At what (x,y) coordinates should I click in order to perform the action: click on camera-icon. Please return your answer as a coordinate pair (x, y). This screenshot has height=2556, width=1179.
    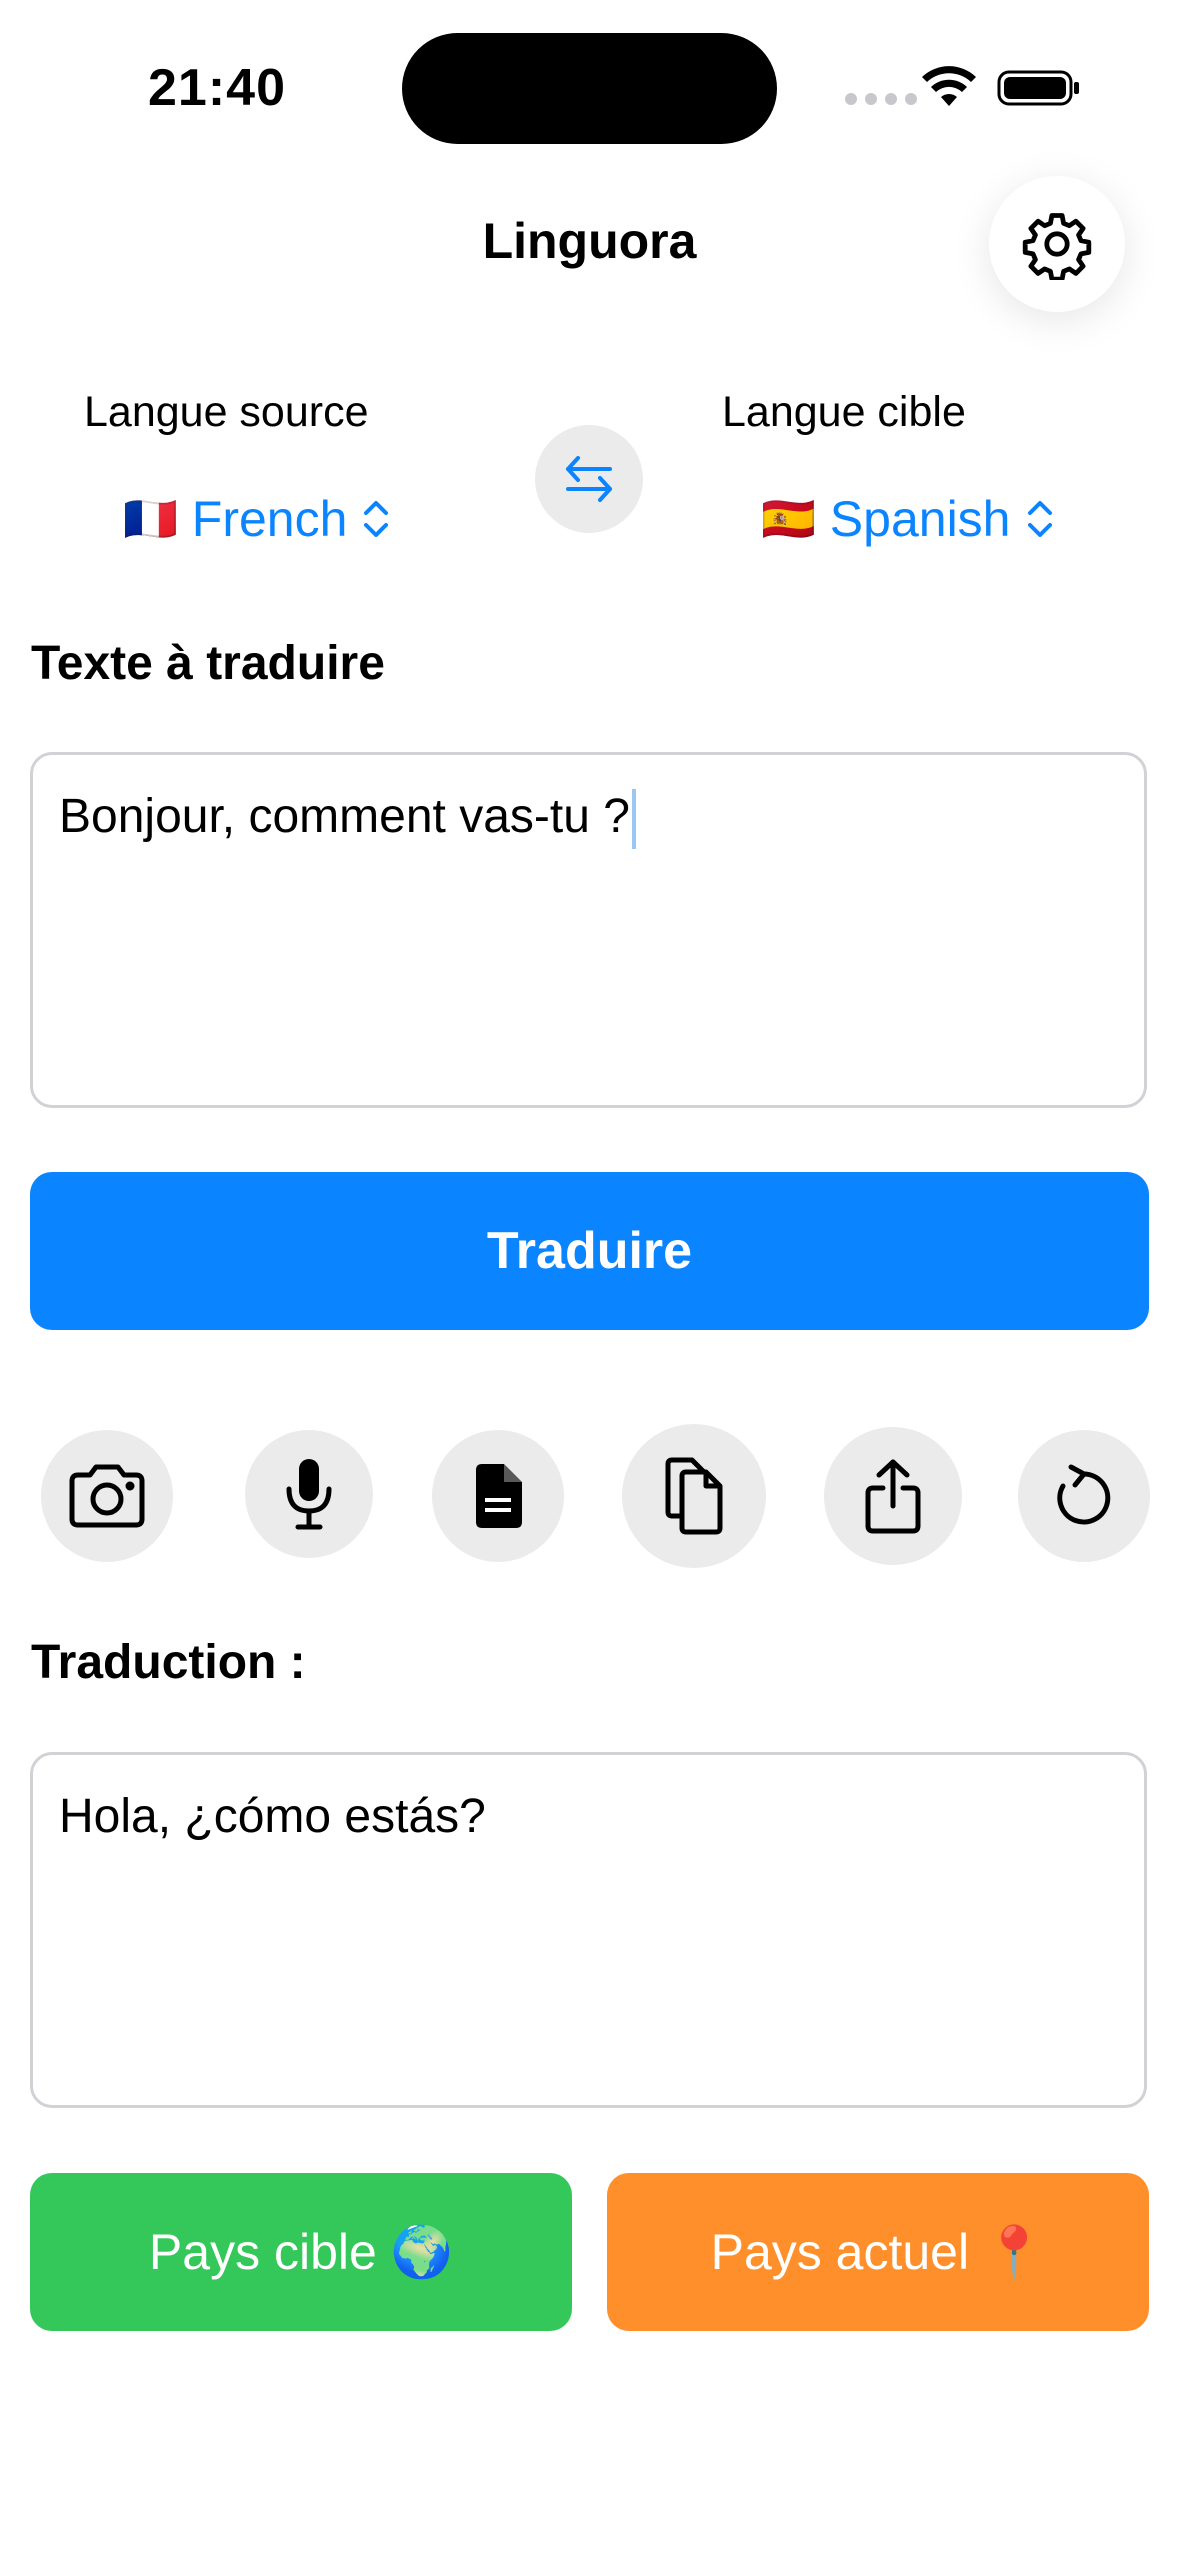
    Looking at the image, I should click on (107, 1496).